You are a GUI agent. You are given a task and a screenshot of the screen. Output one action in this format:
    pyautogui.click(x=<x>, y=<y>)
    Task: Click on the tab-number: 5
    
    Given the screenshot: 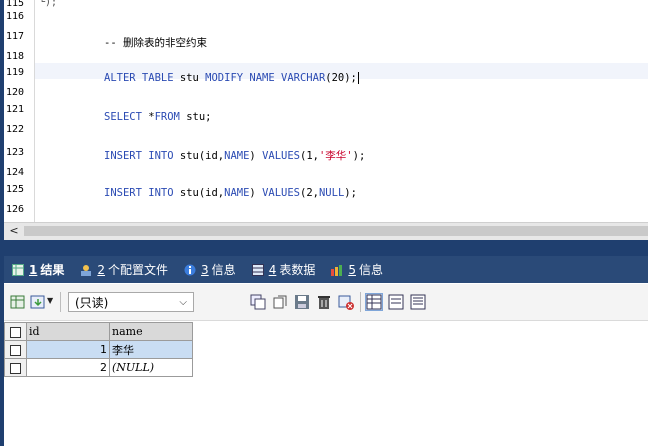 What is the action you would take?
    pyautogui.click(x=352, y=269)
    